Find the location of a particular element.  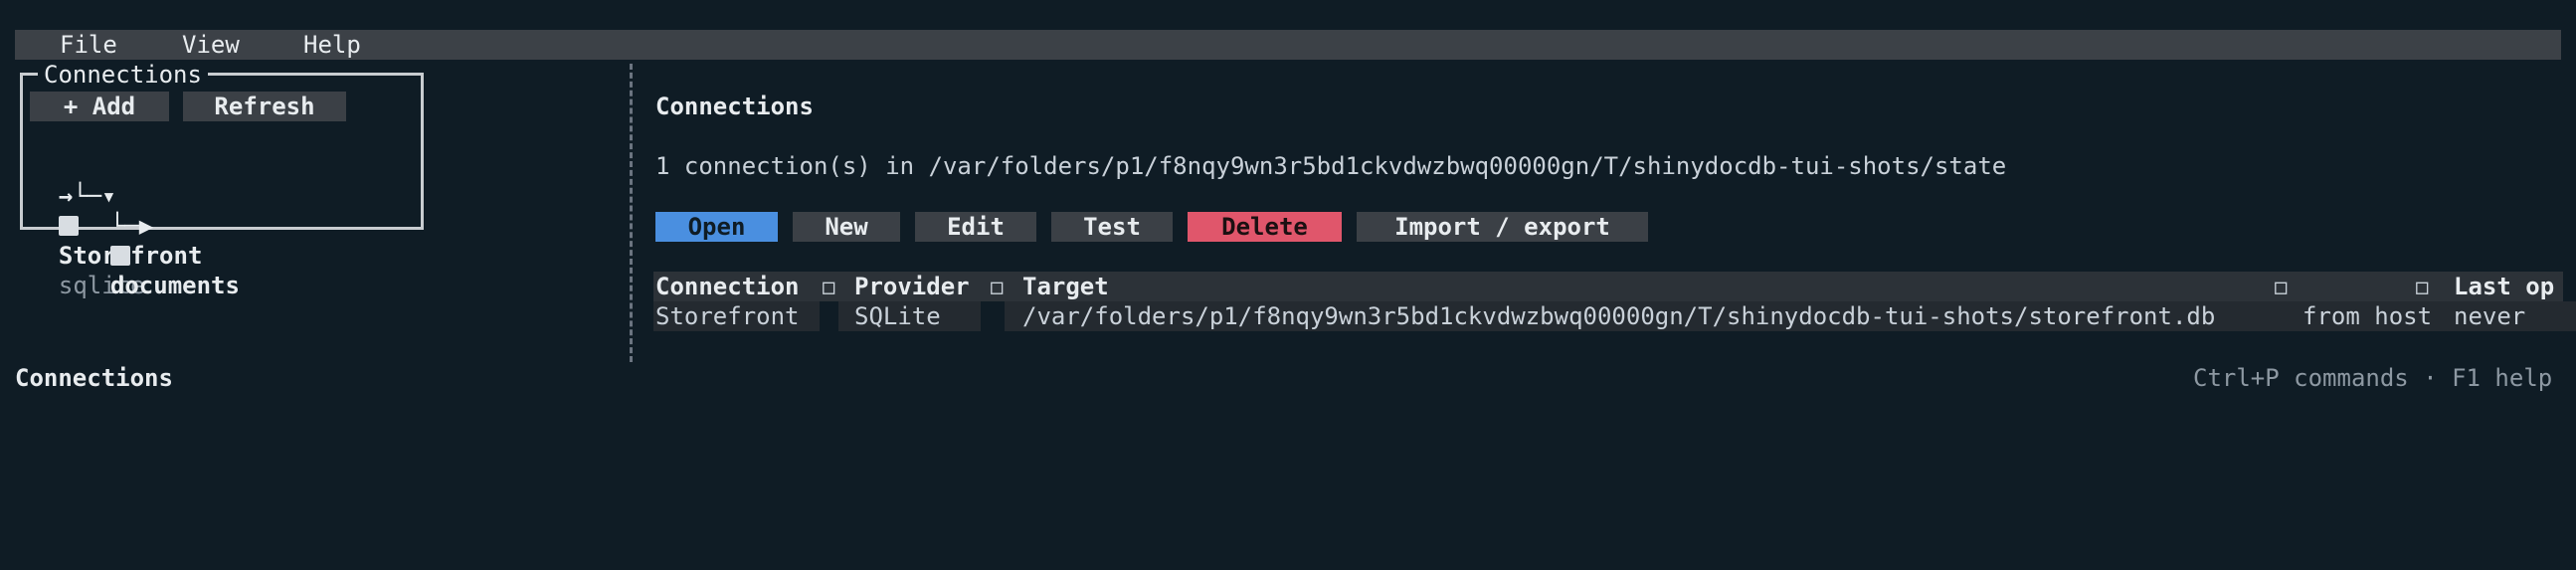

cell-connection: Storefront is located at coordinates (727, 316).